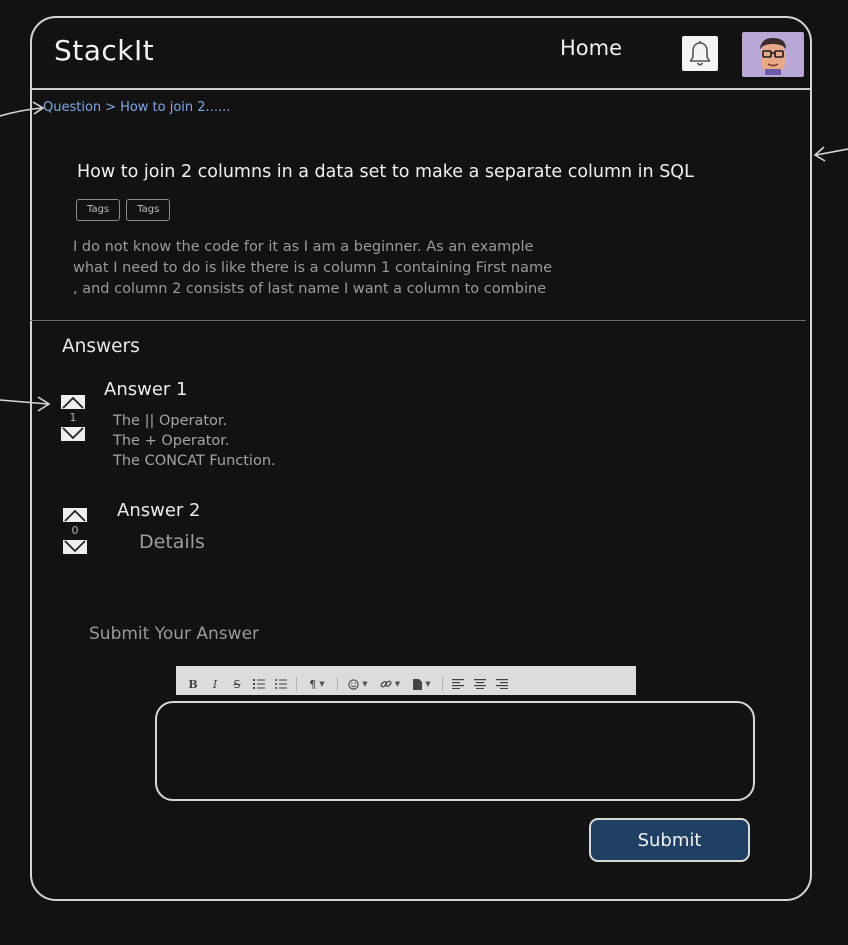 This screenshot has height=945, width=848. What do you see at coordinates (25, 404) in the screenshot?
I see `annotation-arrow-left-answer` at bounding box center [25, 404].